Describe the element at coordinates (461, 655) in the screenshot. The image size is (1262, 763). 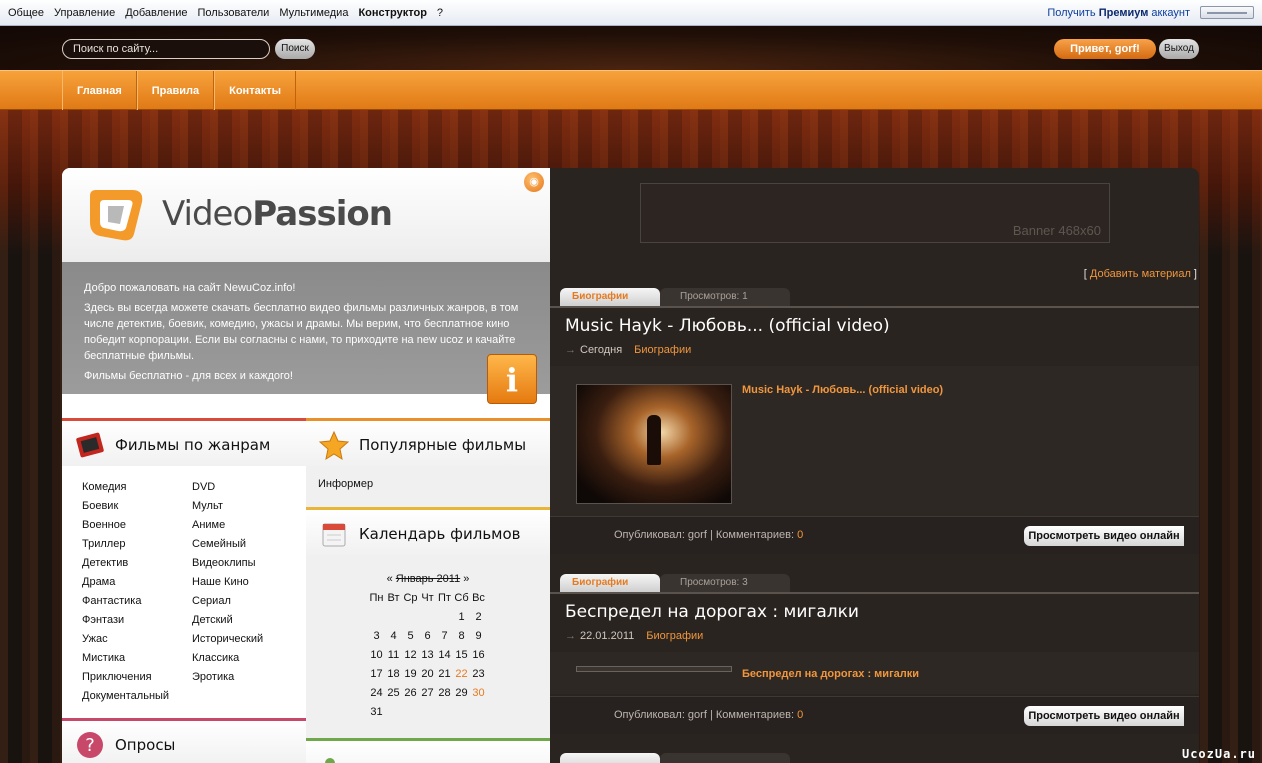
I see `calendar-day: 15` at that location.